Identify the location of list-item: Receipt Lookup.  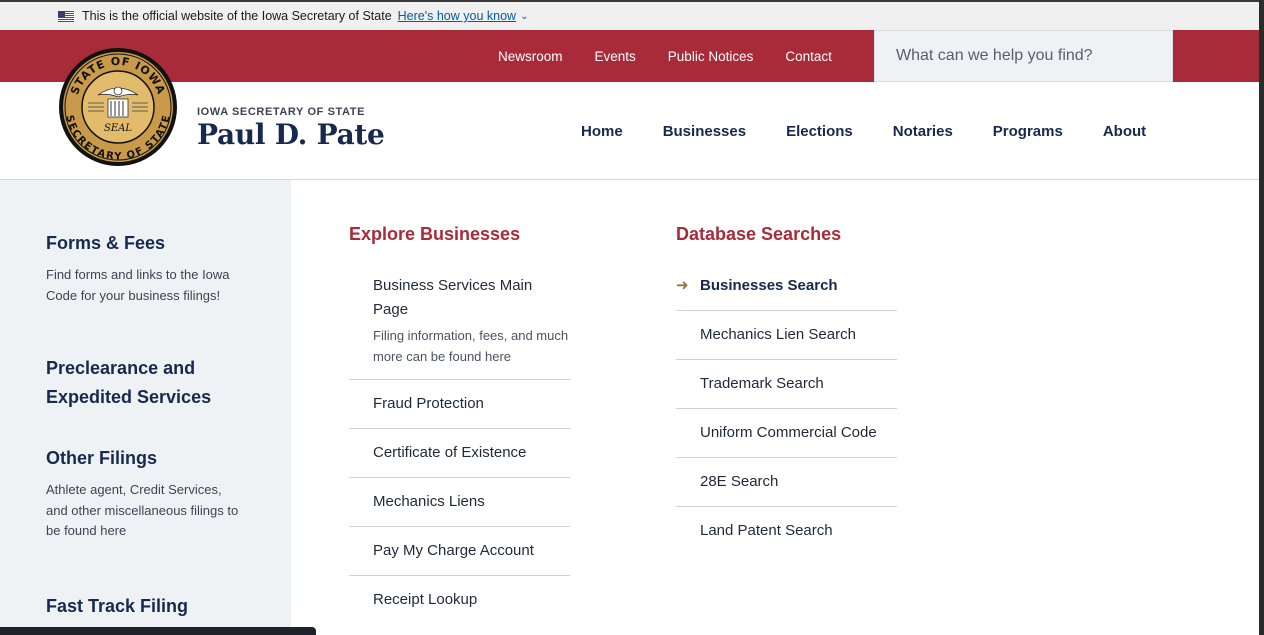
(459, 600).